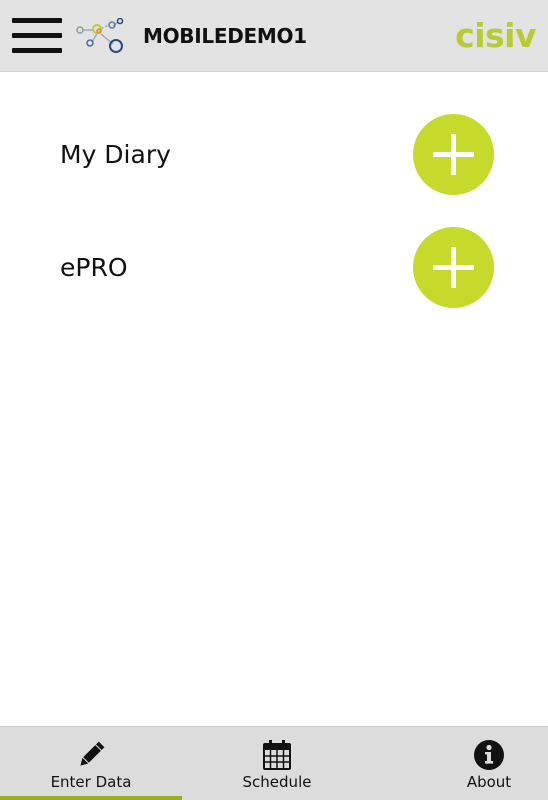  Describe the element at coordinates (115, 154) in the screenshot. I see `entry-label: My Diary` at that location.